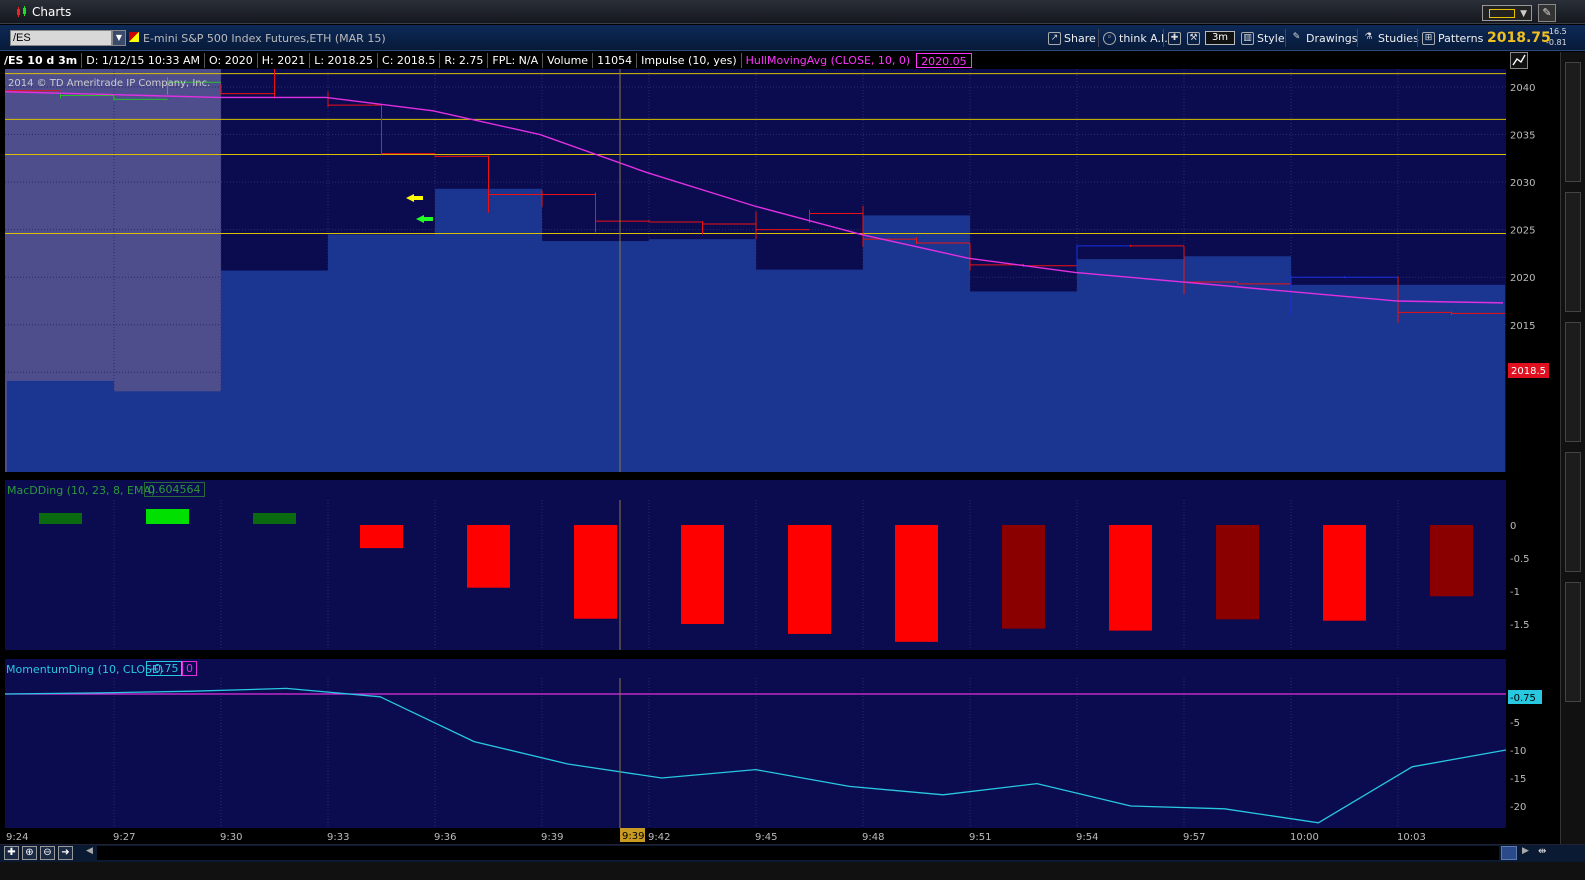  What do you see at coordinates (29, 853) in the screenshot?
I see `magnify-icon: ⊕` at bounding box center [29, 853].